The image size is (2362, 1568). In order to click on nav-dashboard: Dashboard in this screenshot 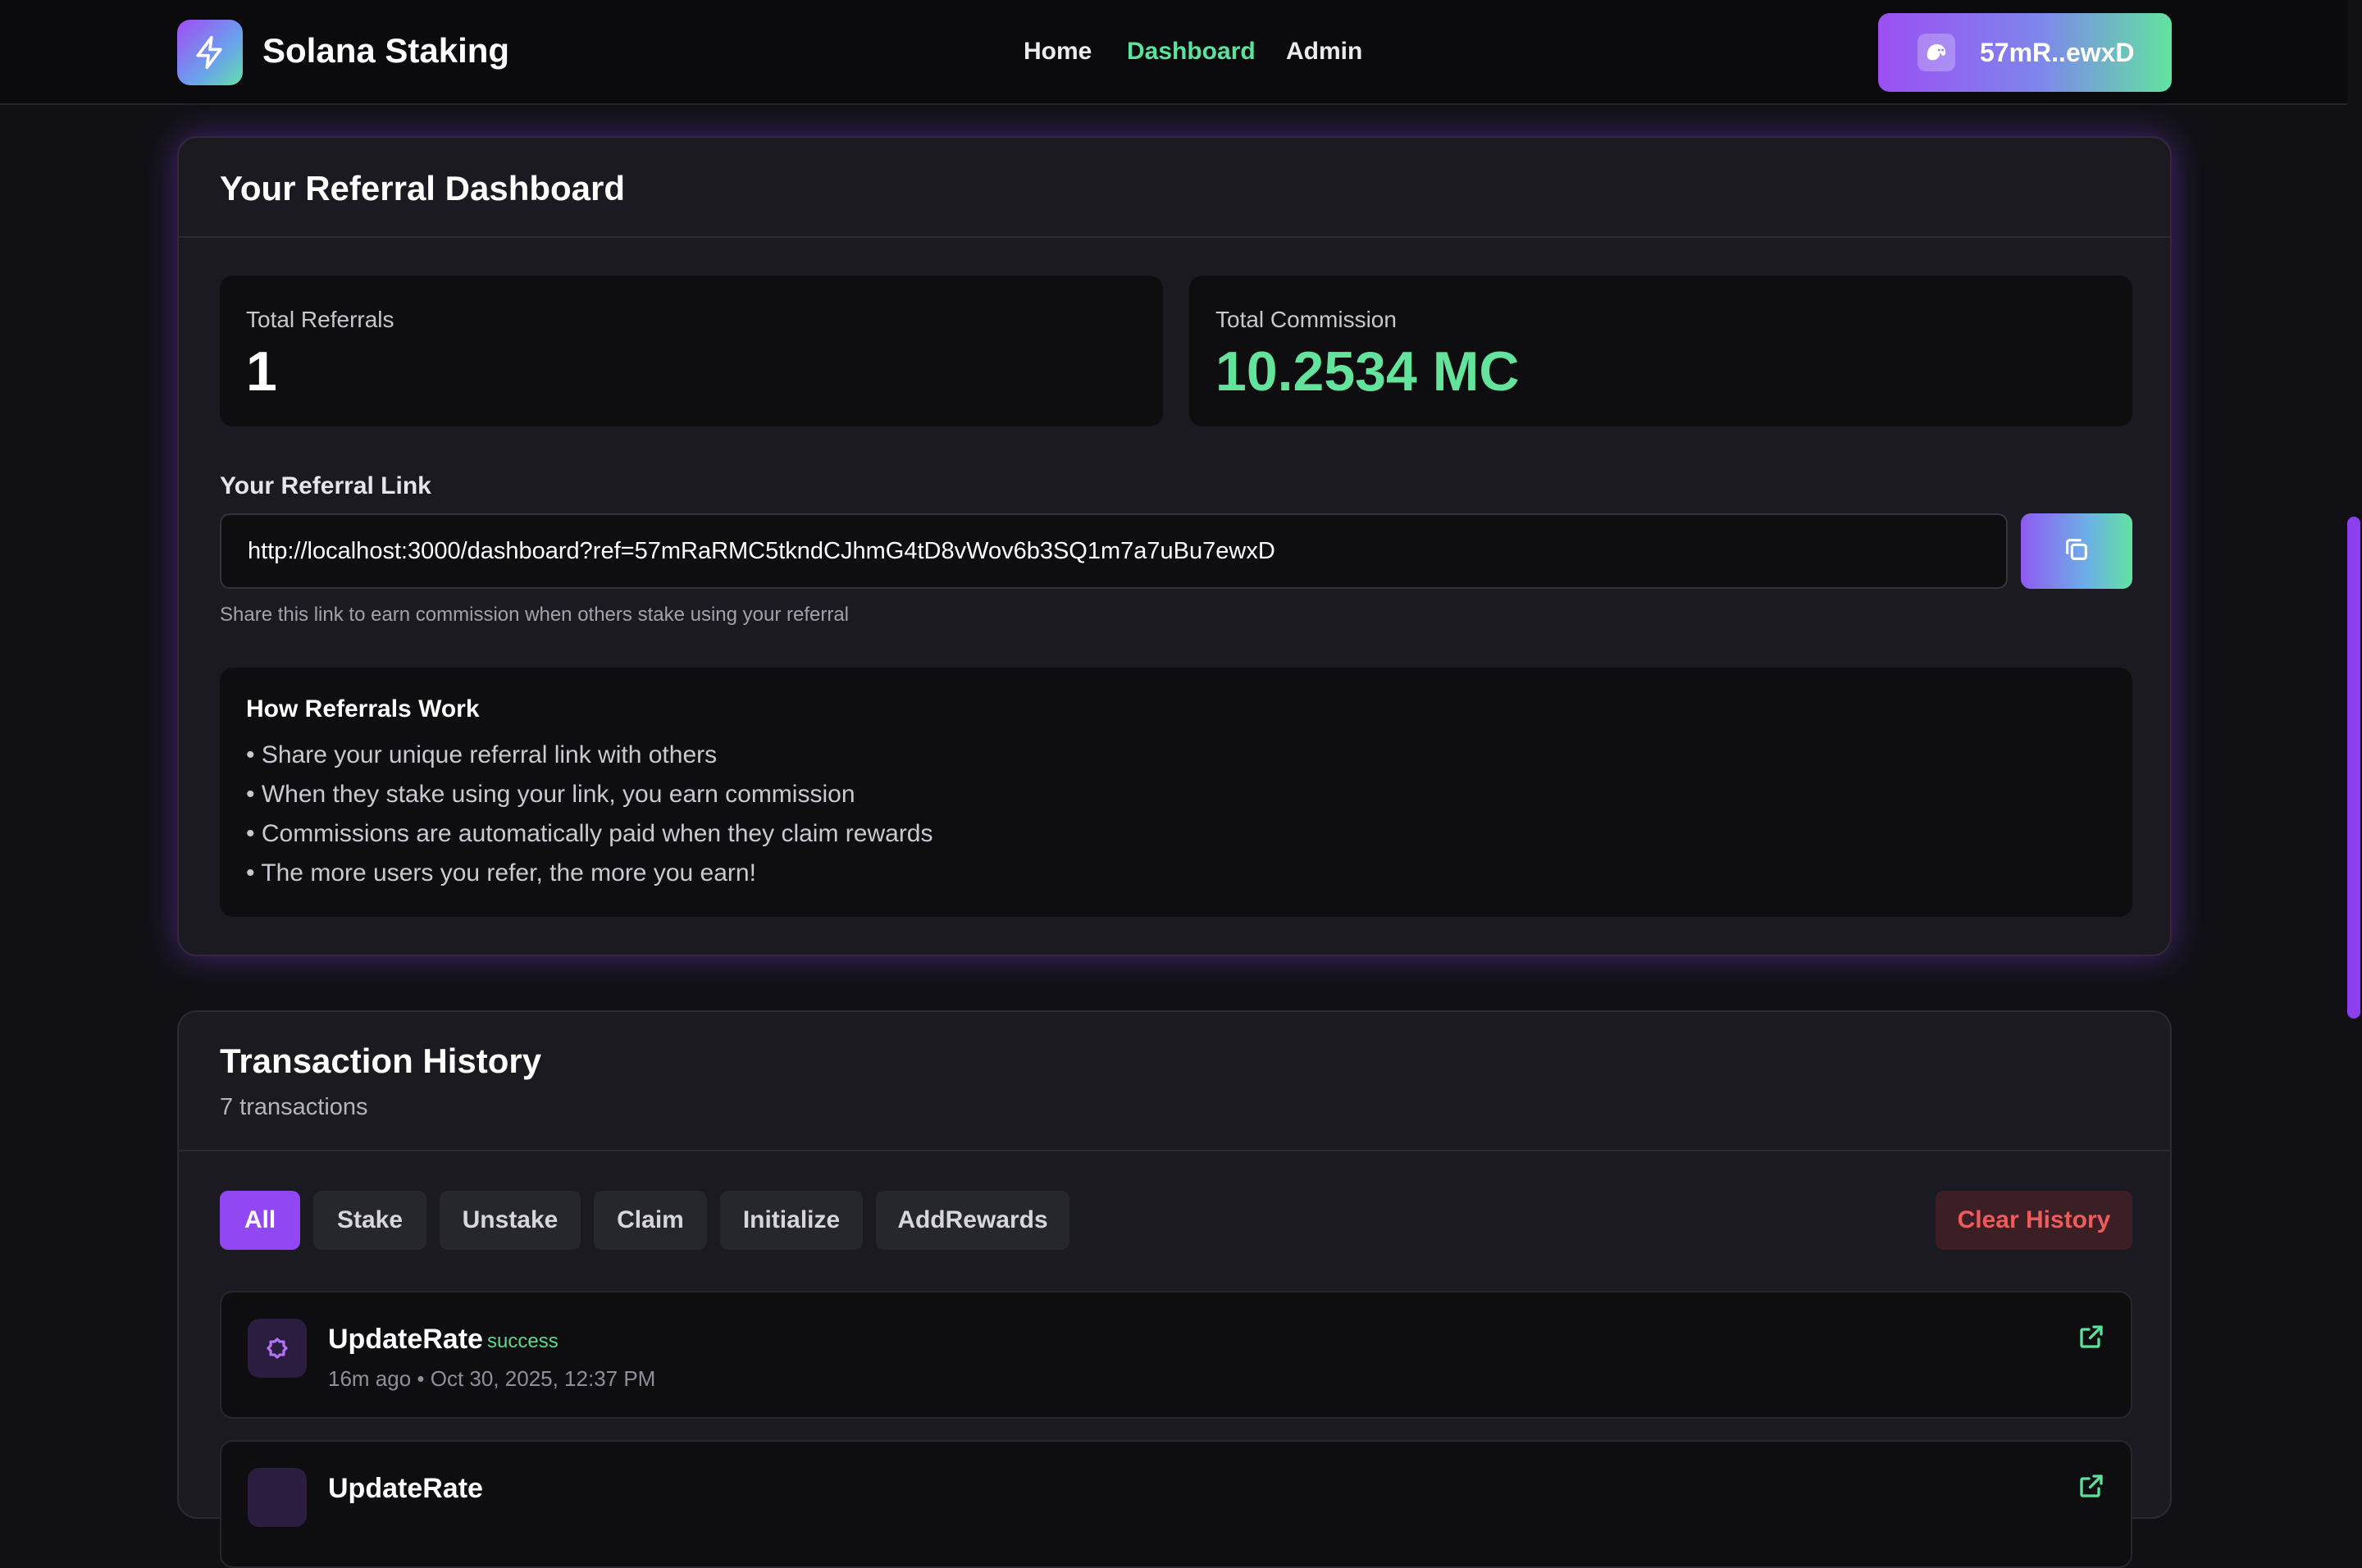, I will do `click(1191, 52)`.